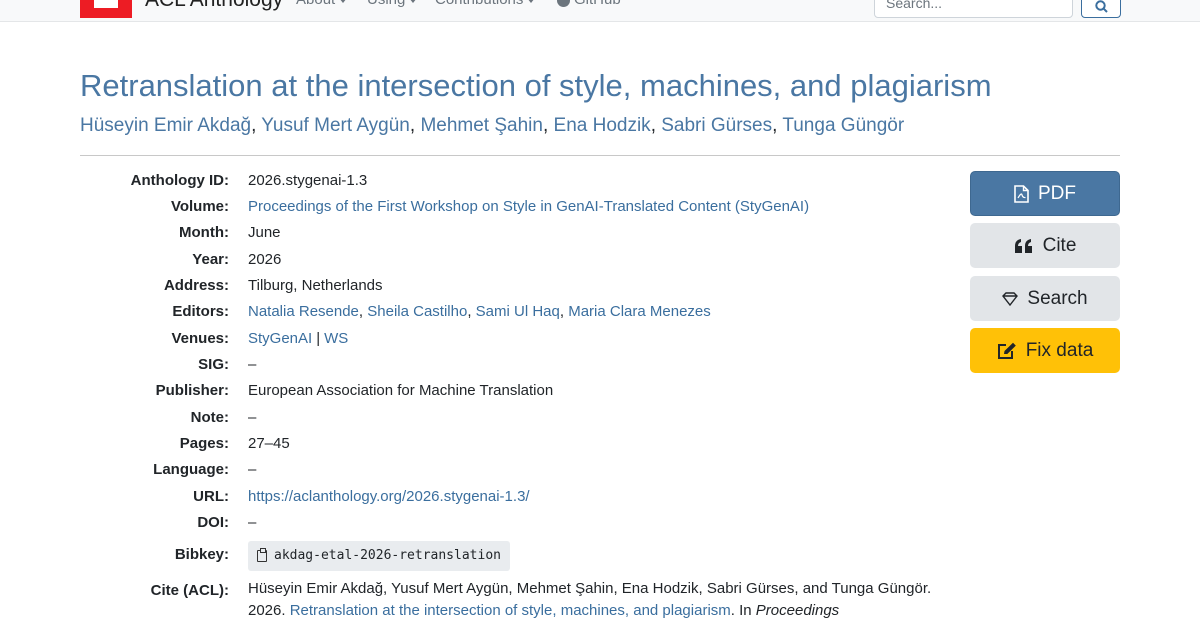 Image resolution: width=1200 pixels, height=630 pixels. What do you see at coordinates (106, 9) in the screenshot?
I see `acl-logo` at bounding box center [106, 9].